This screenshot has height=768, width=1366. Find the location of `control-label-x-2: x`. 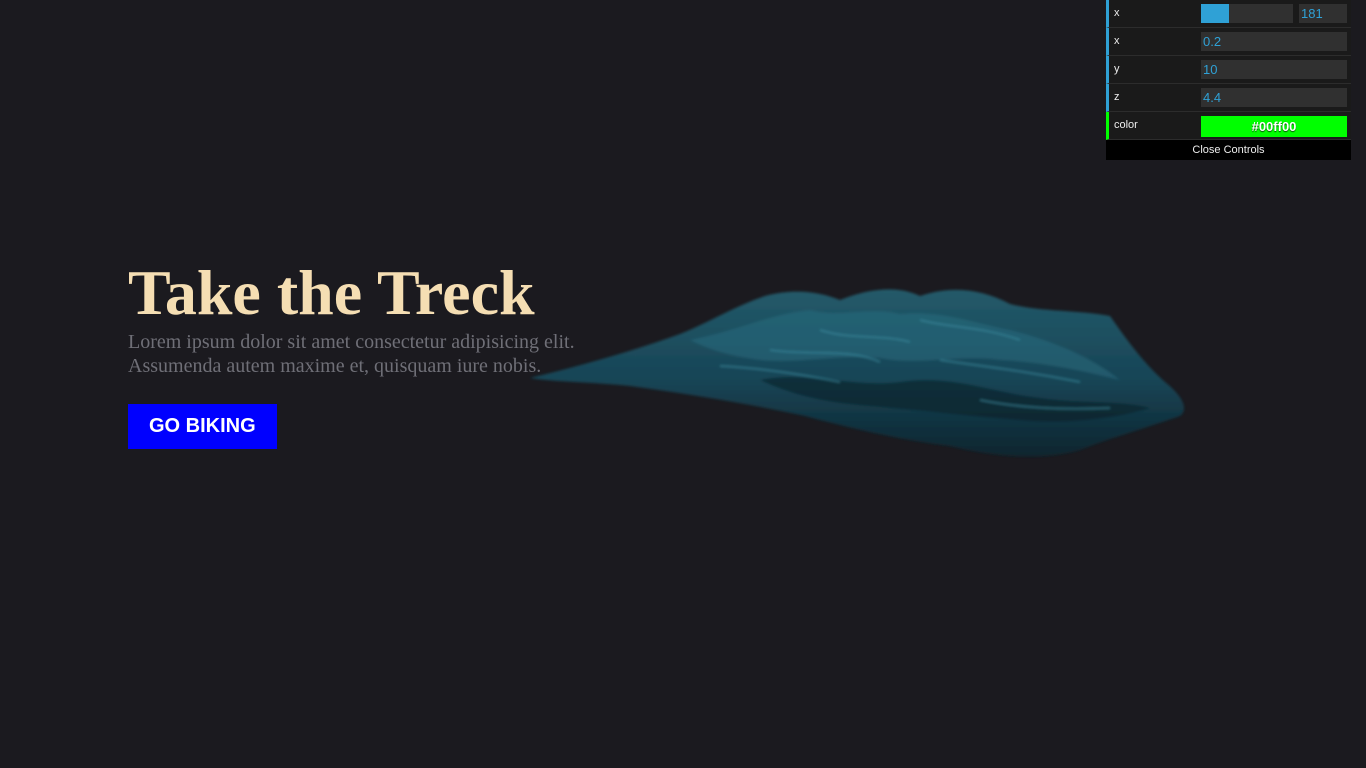

control-label-x-2: x is located at coordinates (1117, 41).